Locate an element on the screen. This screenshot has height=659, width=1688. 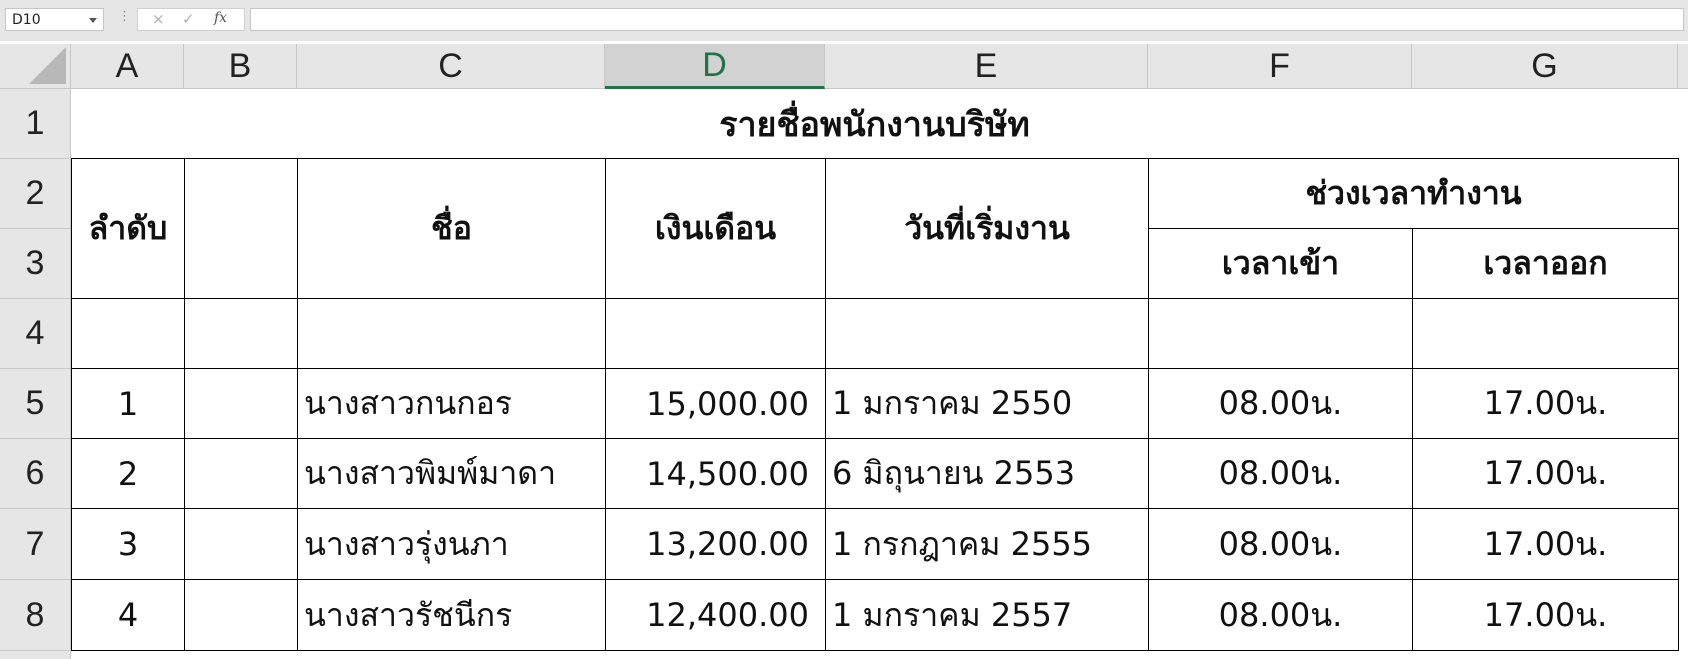
column-header-overflow is located at coordinates (1683, 66).